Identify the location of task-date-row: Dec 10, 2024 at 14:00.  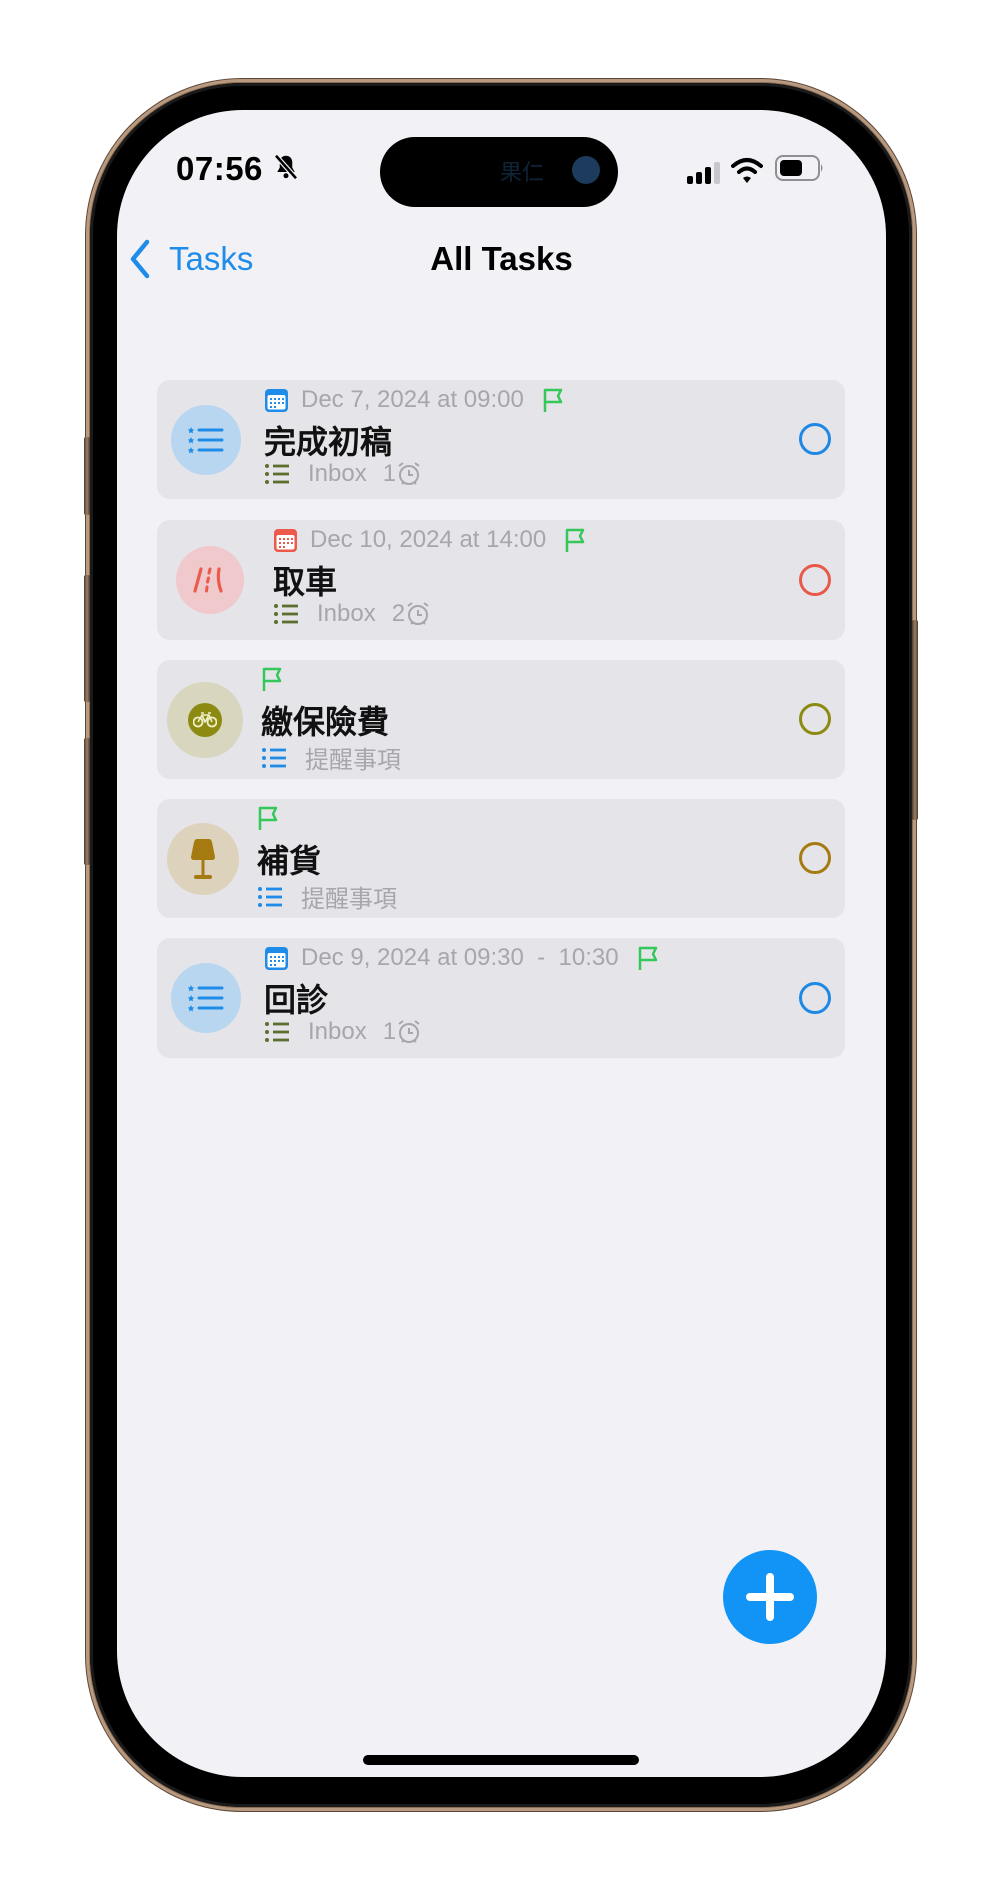
(430, 540).